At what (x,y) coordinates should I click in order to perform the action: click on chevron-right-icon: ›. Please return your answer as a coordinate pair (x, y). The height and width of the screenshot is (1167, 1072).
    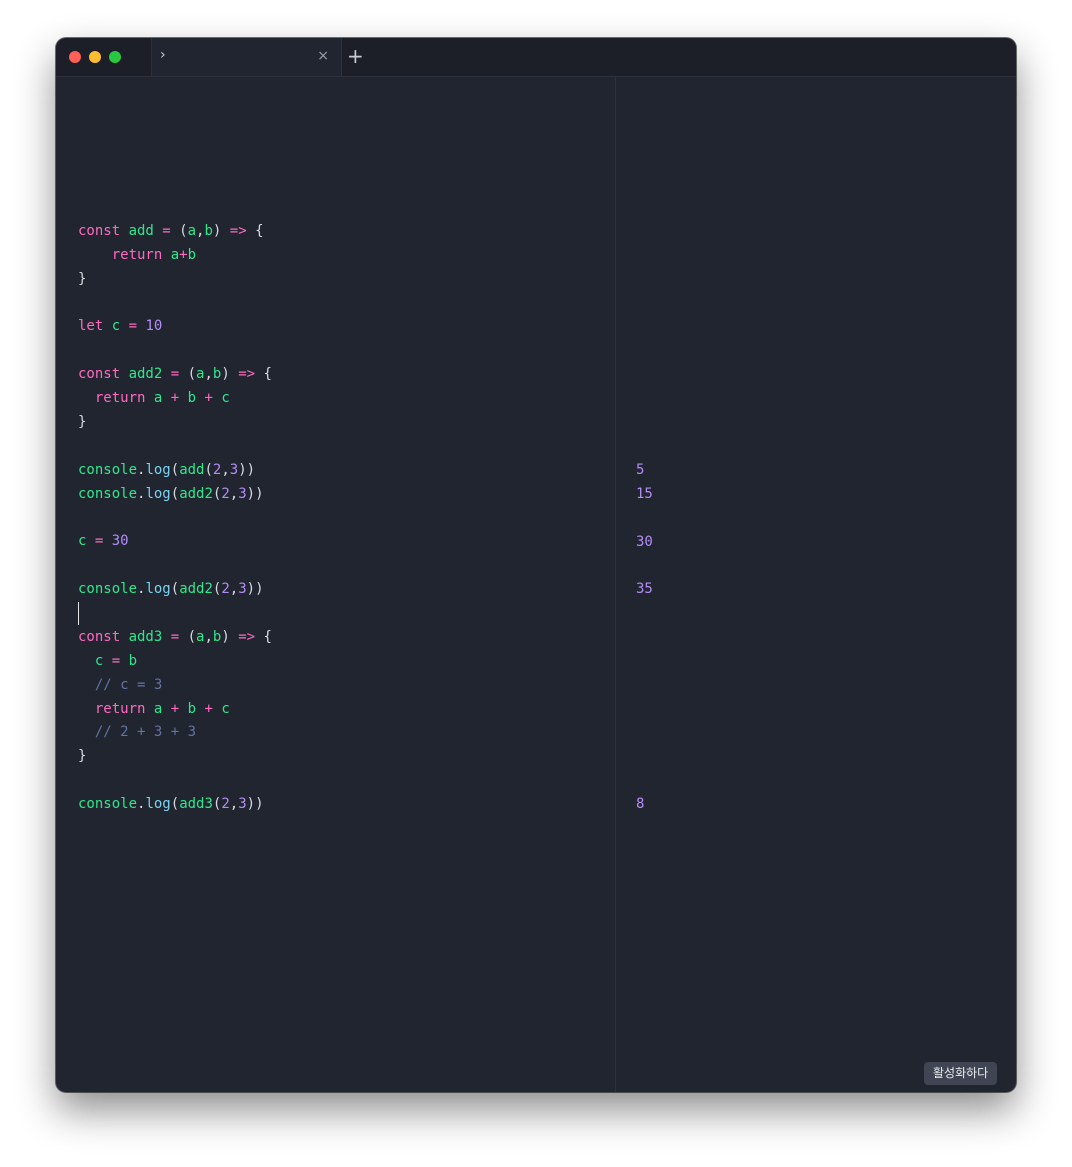
    Looking at the image, I should click on (163, 55).